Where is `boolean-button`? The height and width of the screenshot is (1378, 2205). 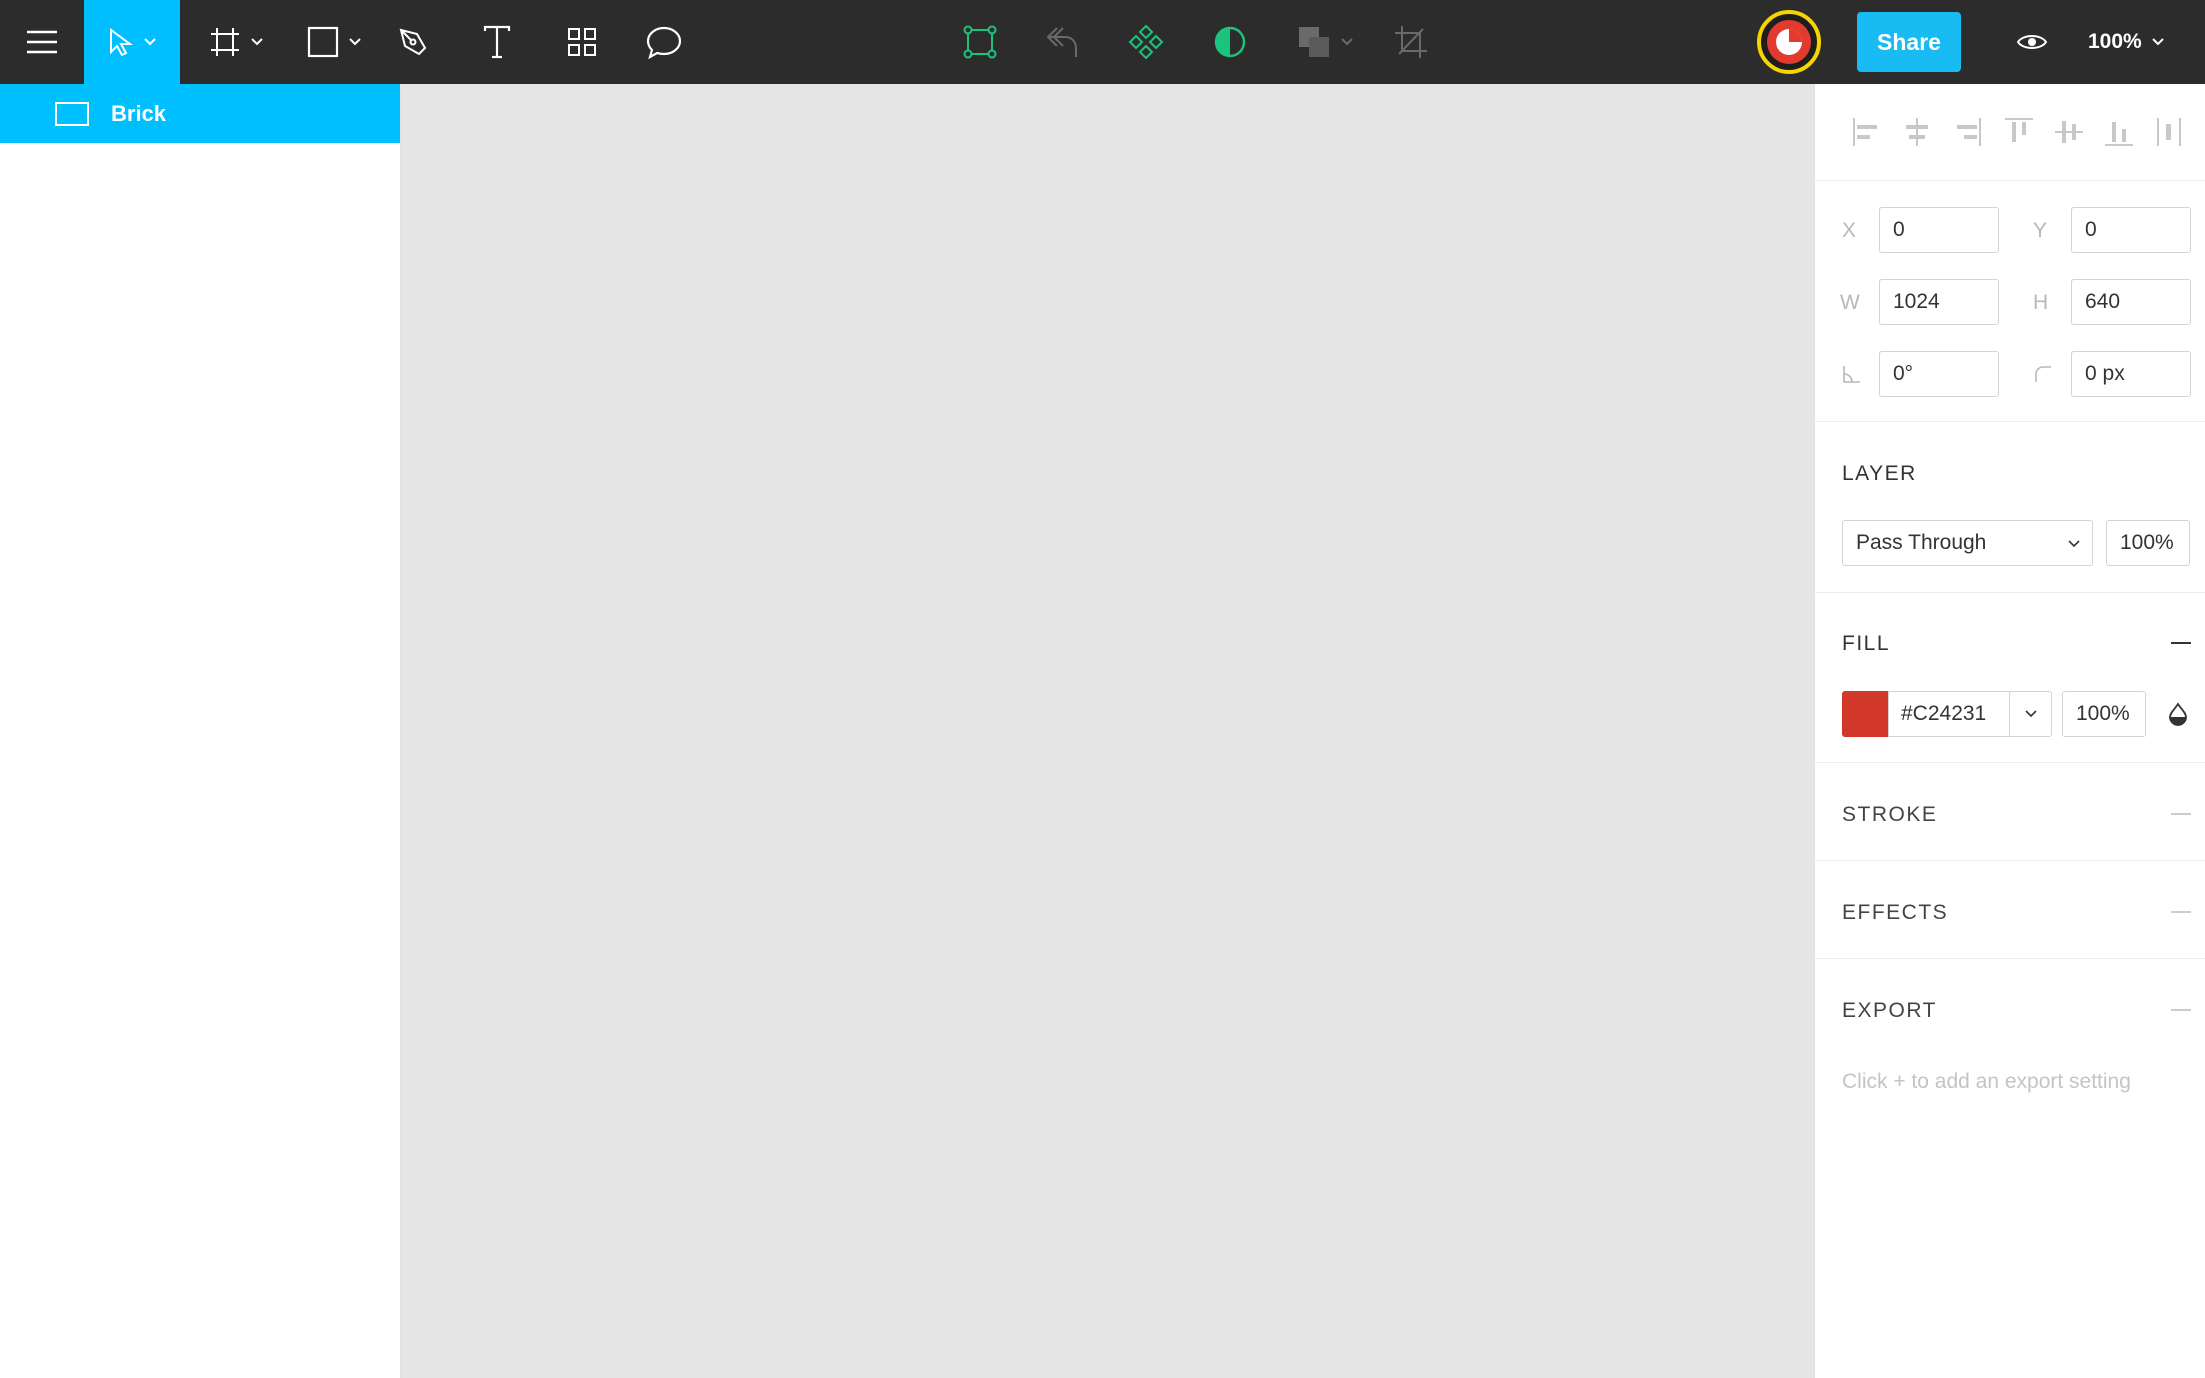 boolean-button is located at coordinates (1325, 42).